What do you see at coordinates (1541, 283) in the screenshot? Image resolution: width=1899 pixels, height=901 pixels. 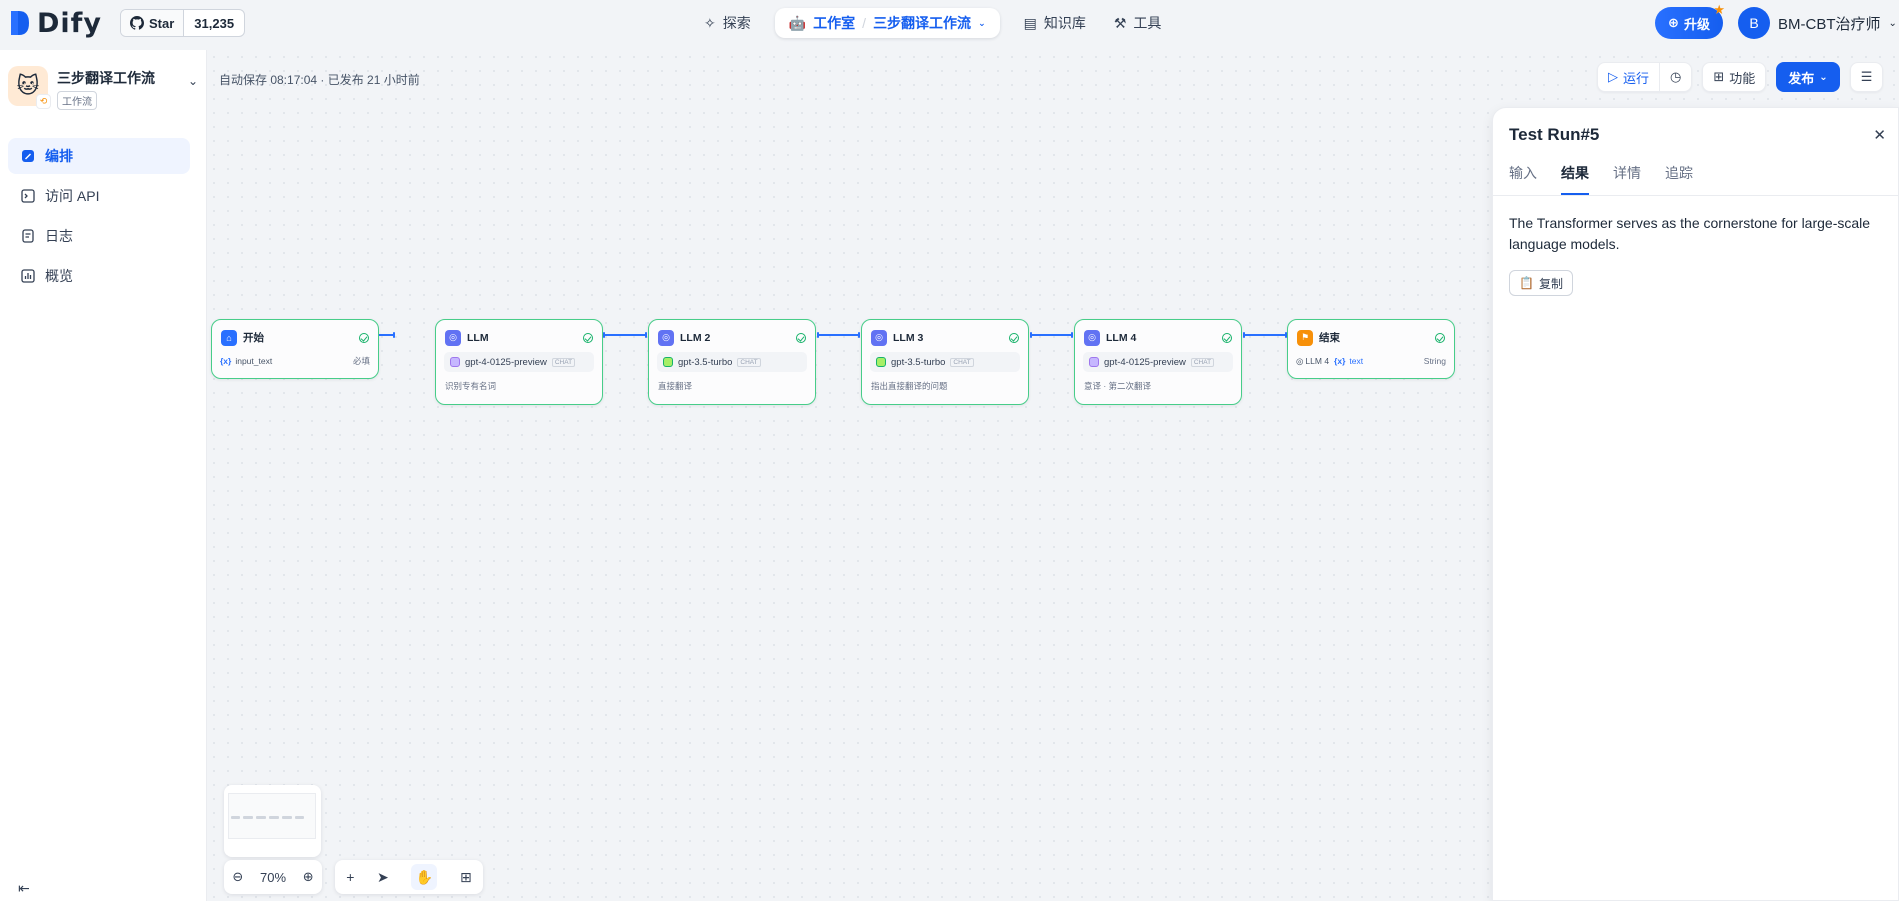 I see `copy-button: 📋 复制` at bounding box center [1541, 283].